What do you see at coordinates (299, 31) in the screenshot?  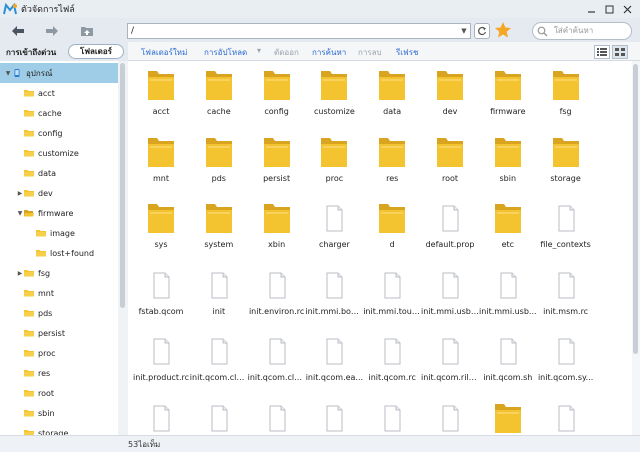 I see `path-input: /` at bounding box center [299, 31].